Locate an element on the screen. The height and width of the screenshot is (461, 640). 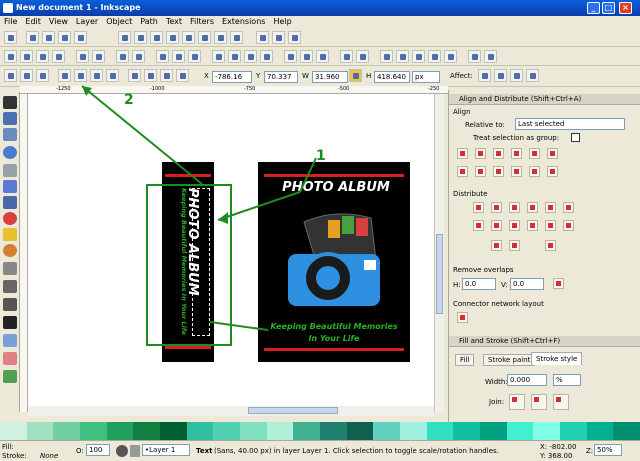
align-text-button is located at coordinates (552, 153).